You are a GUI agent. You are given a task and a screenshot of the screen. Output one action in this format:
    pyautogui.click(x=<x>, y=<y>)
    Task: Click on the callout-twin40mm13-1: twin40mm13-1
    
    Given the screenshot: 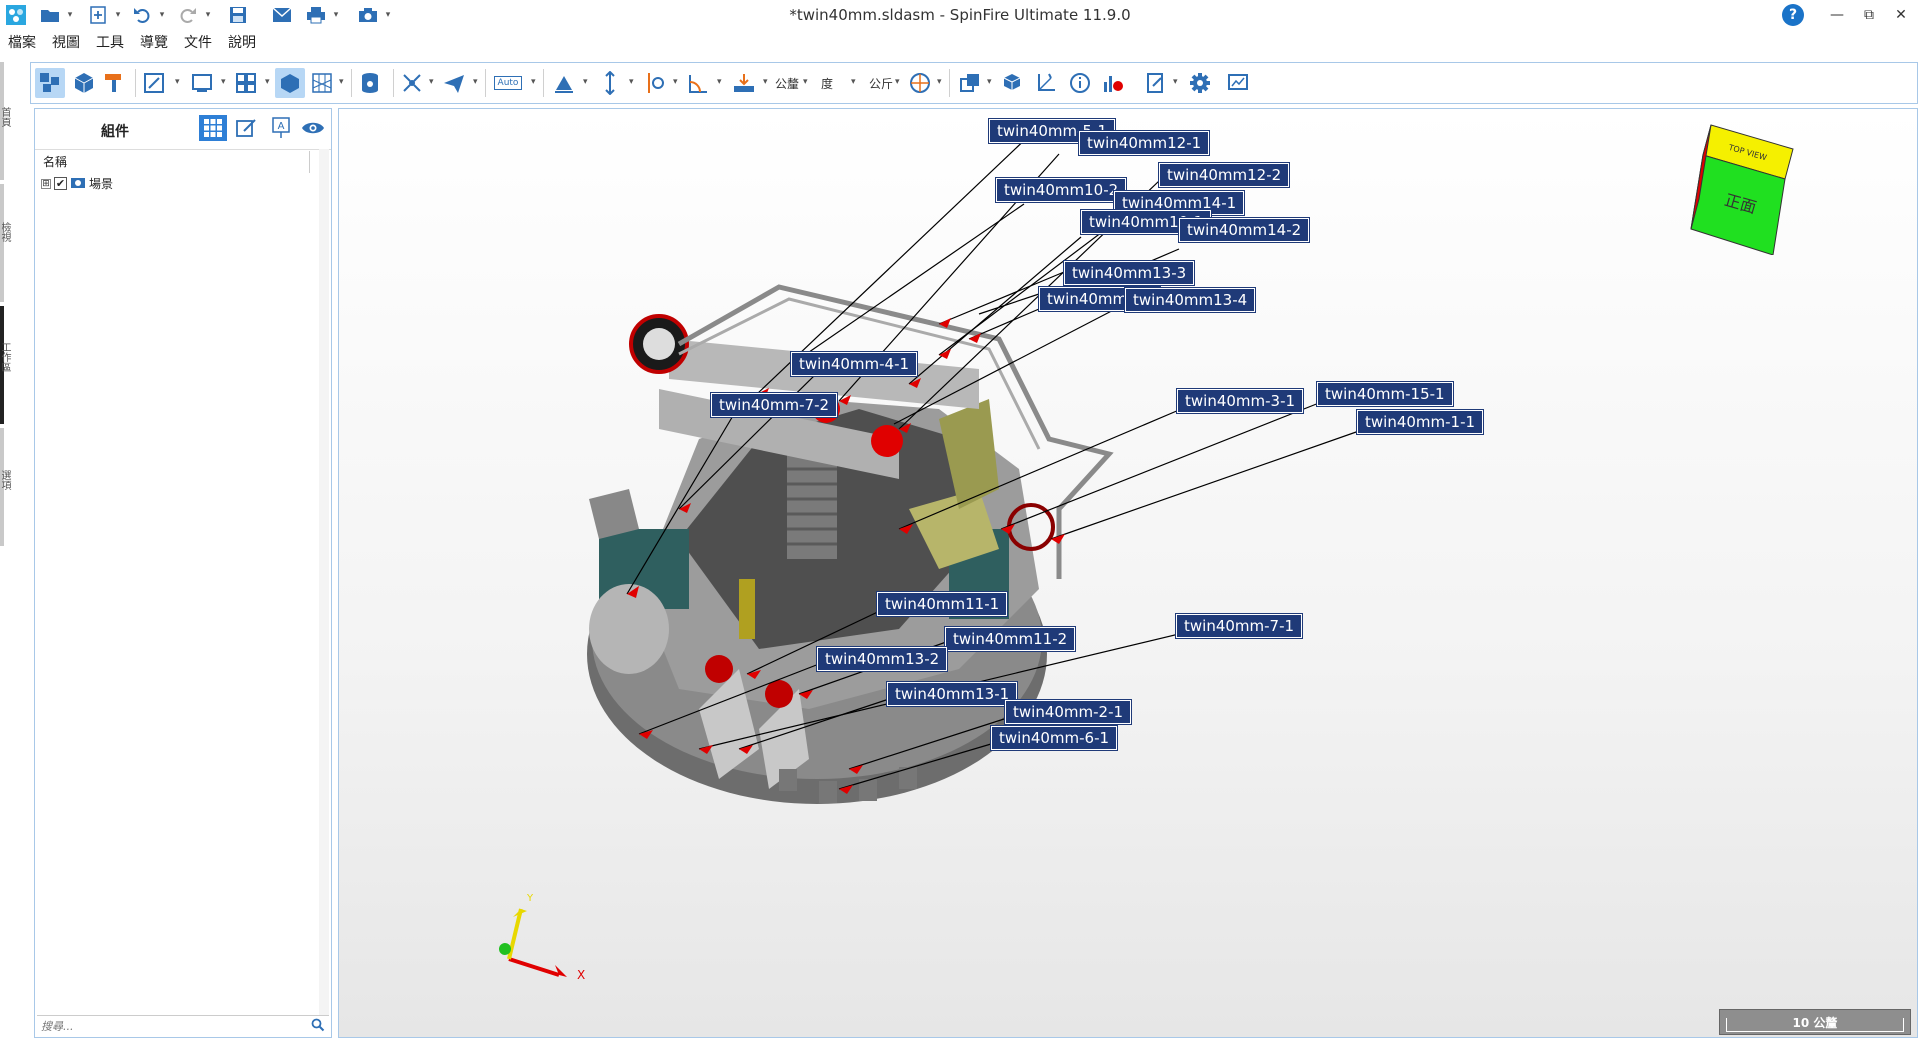 What is the action you would take?
    pyautogui.click(x=952, y=694)
    